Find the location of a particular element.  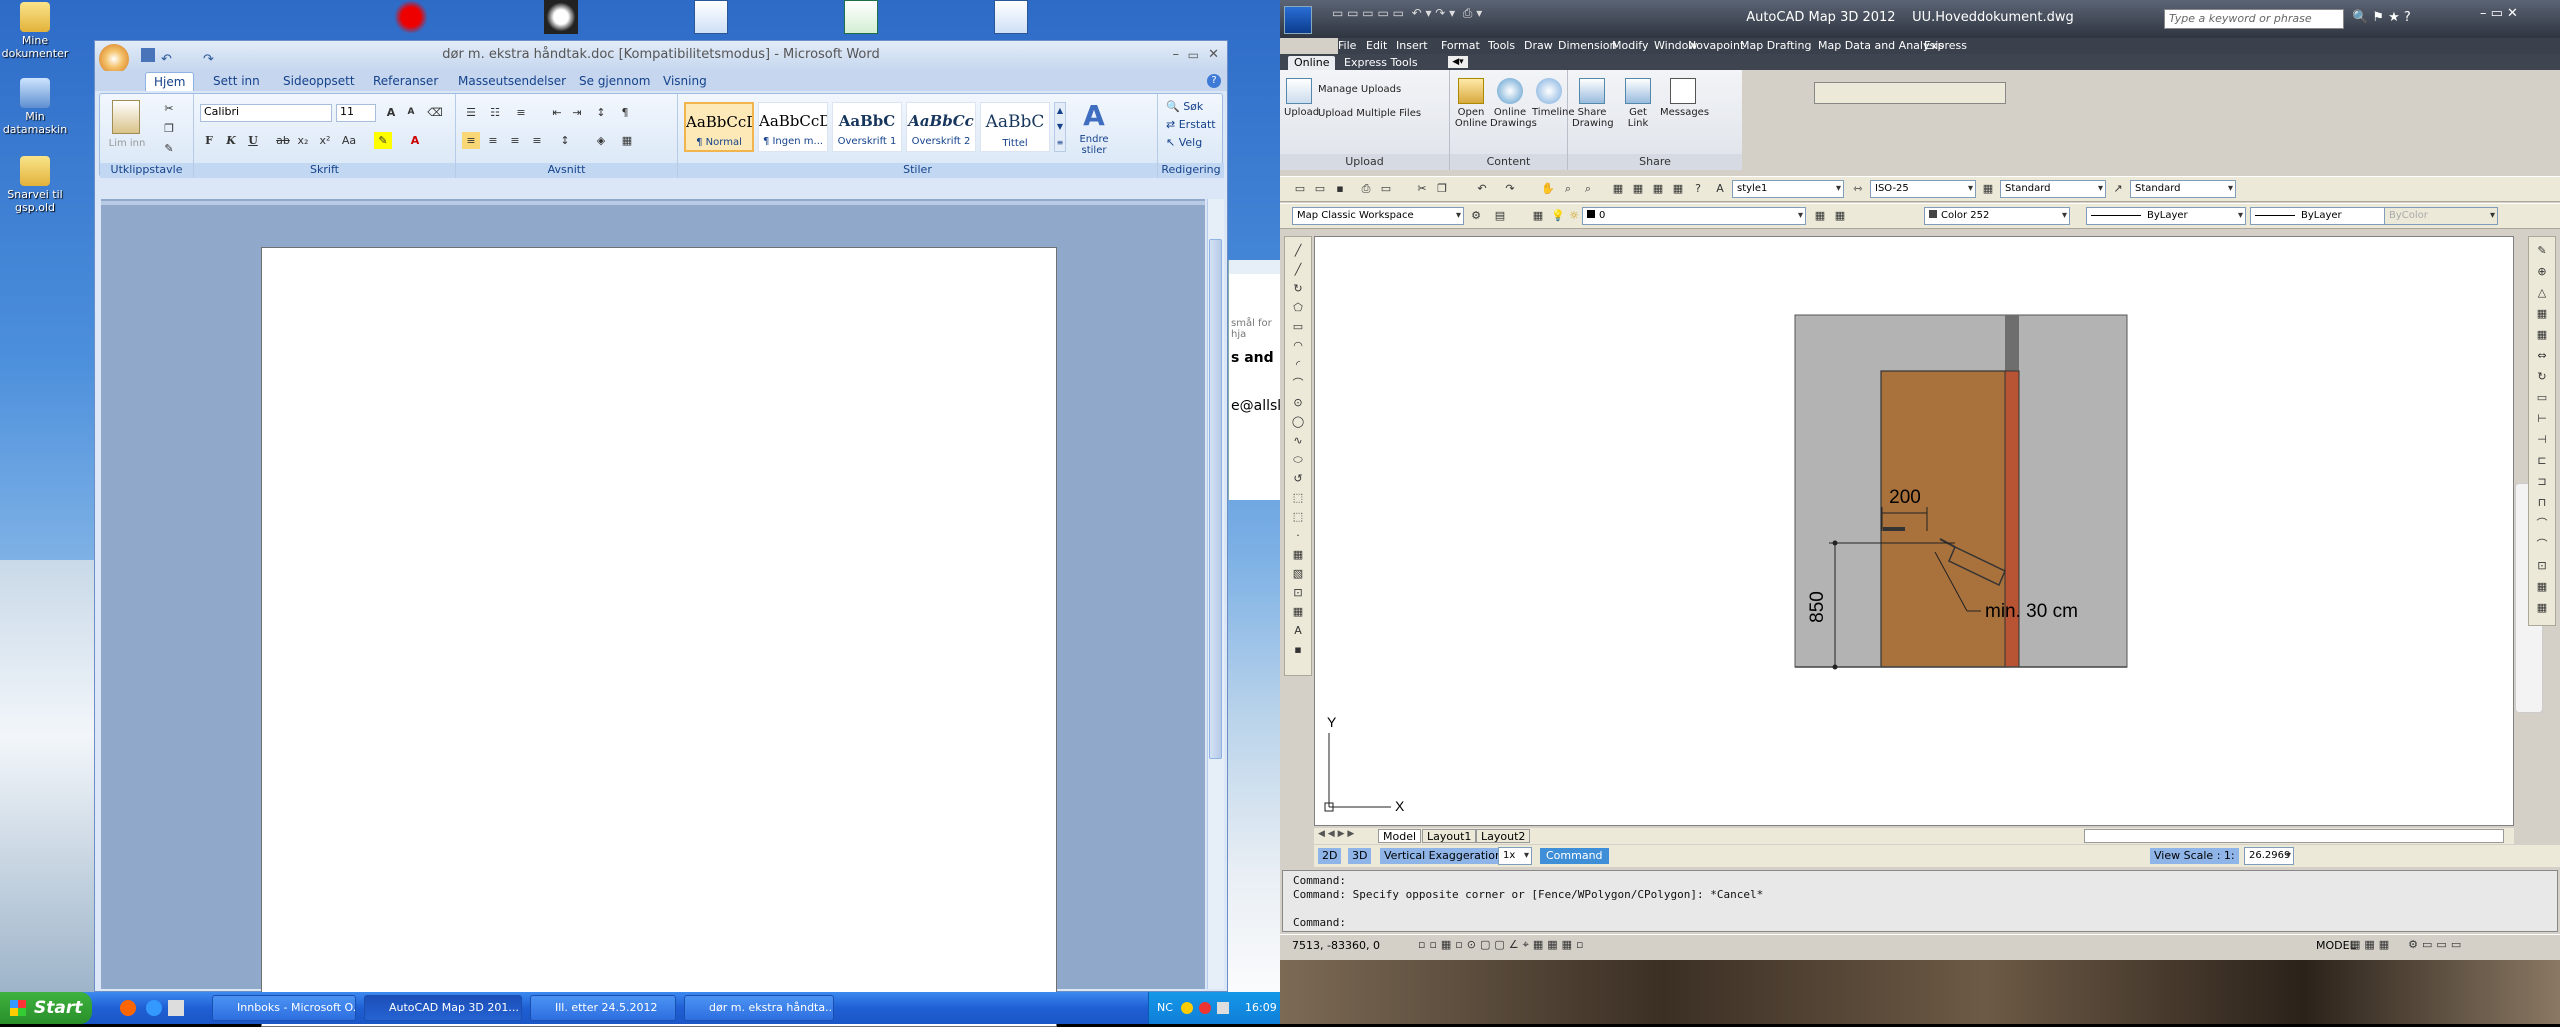

font-color-icon: A is located at coordinates (415, 140).